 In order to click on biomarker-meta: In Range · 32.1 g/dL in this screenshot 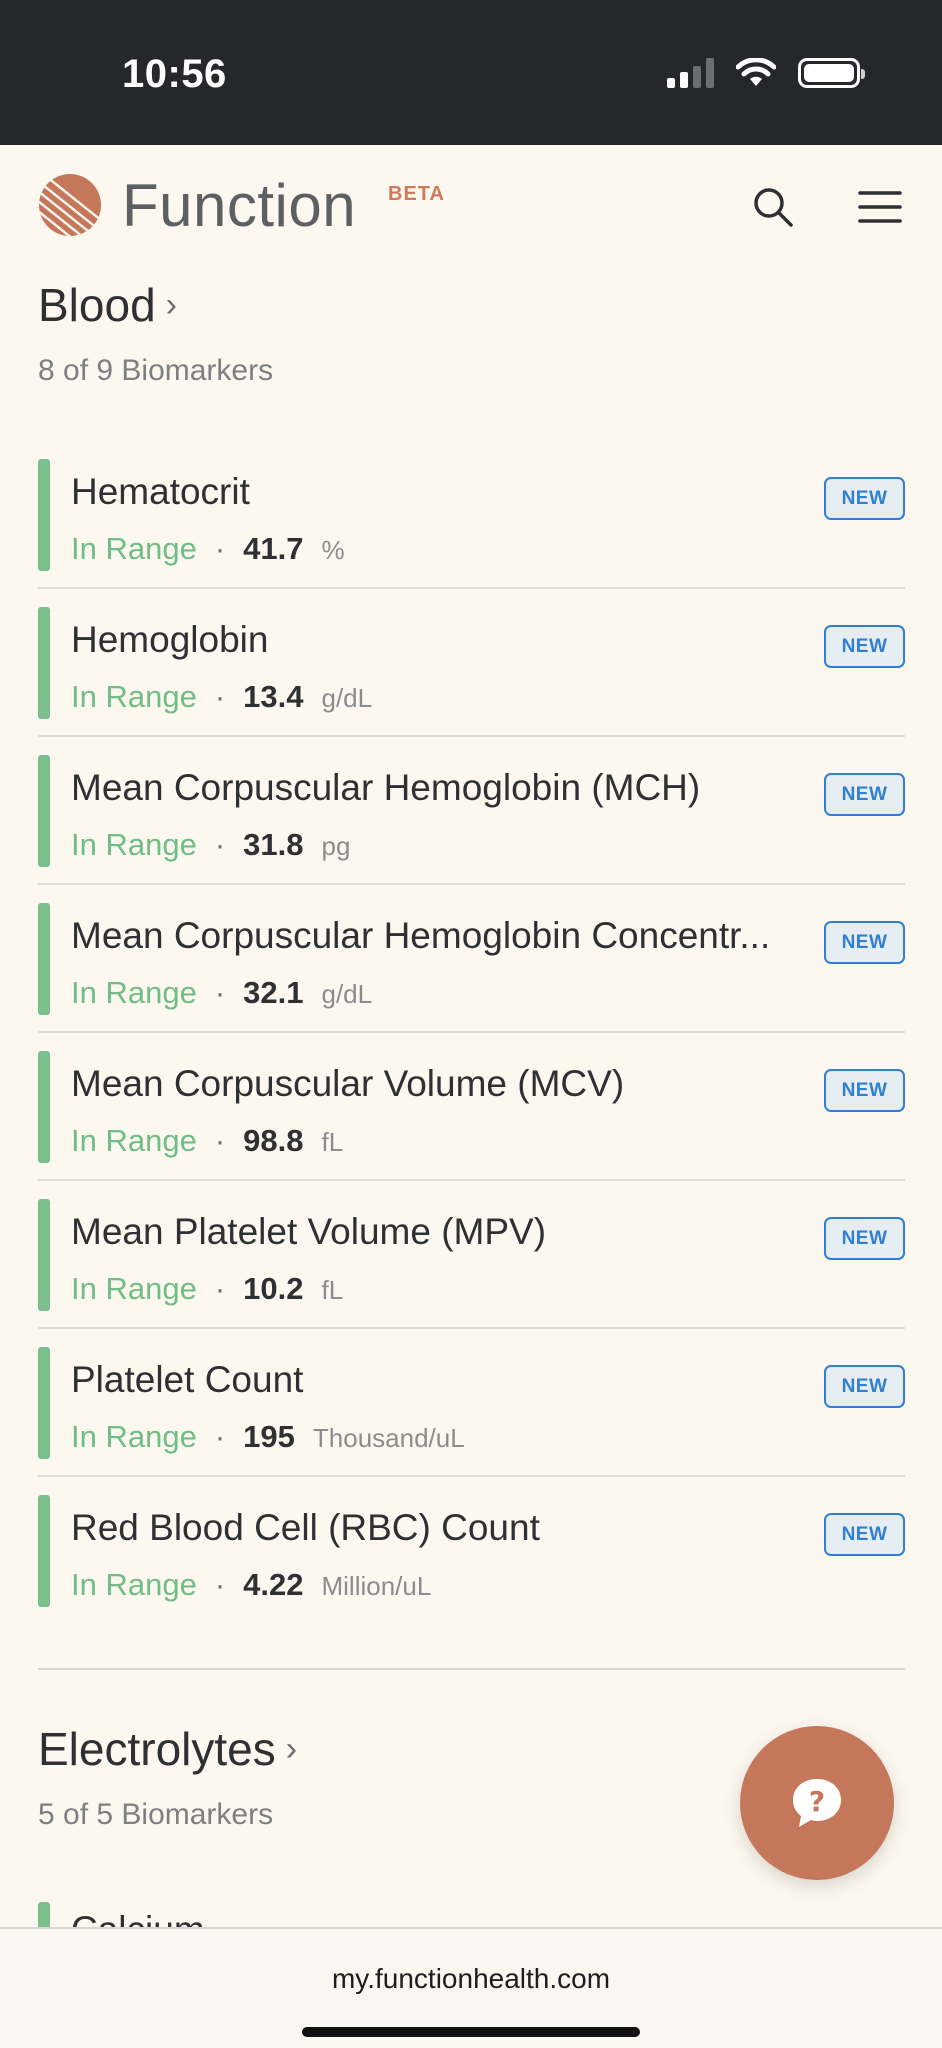, I will do `click(221, 993)`.